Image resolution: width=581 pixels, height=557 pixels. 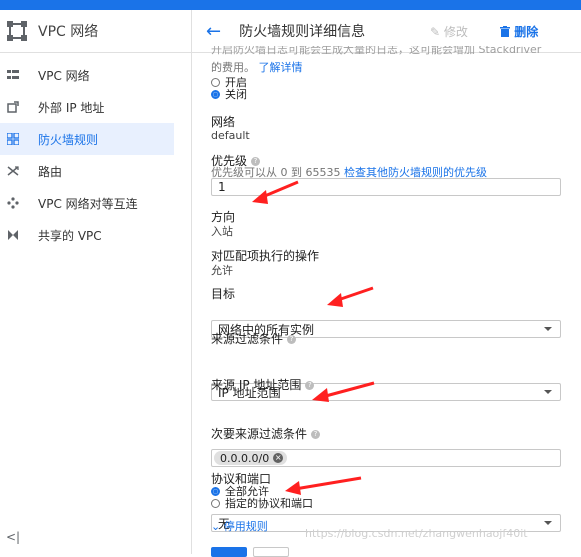 I want to click on routes-icon, so click(x=13, y=171).